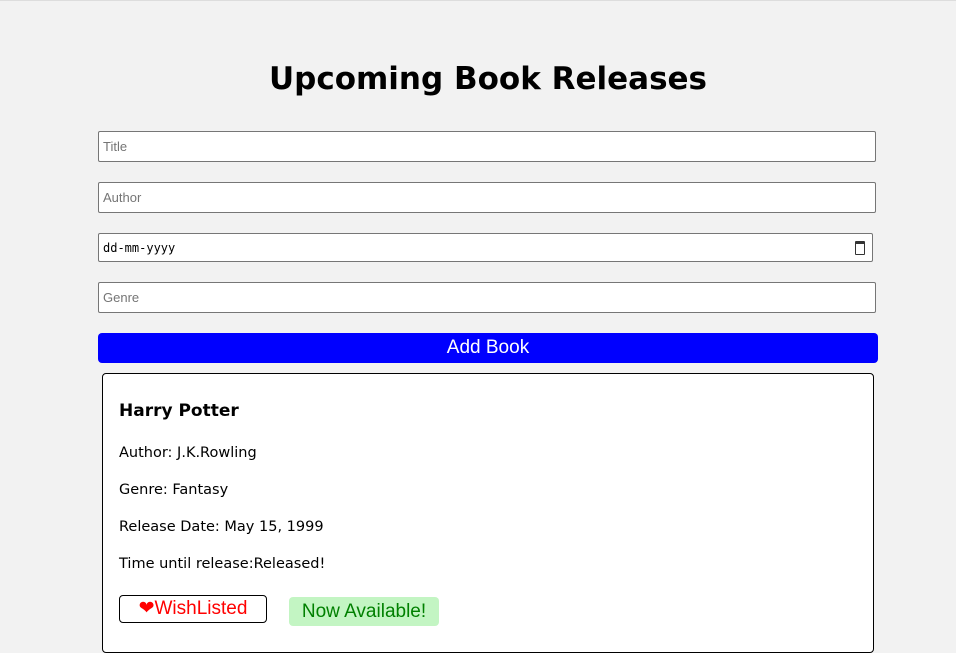 This screenshot has height=653, width=956. What do you see at coordinates (188, 453) in the screenshot?
I see `book-author: Author: J.K.Rowling` at bounding box center [188, 453].